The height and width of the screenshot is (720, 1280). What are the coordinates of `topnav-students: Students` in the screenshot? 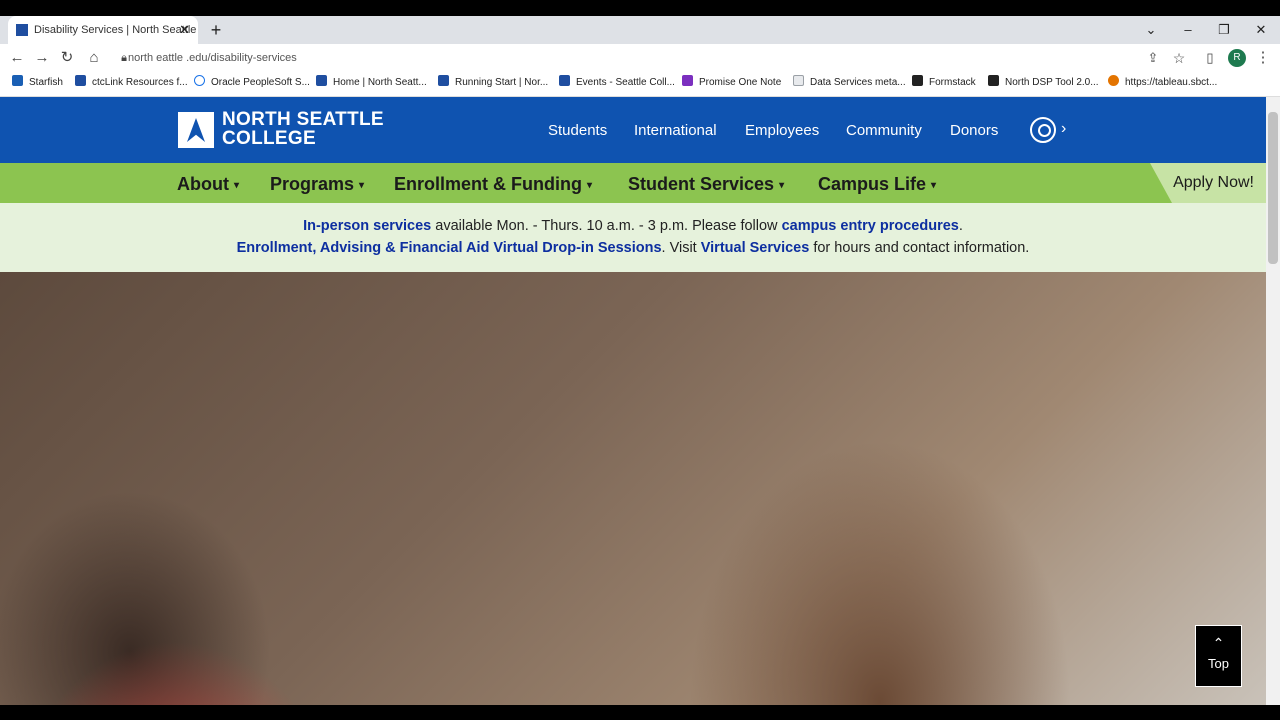 It's located at (577, 130).